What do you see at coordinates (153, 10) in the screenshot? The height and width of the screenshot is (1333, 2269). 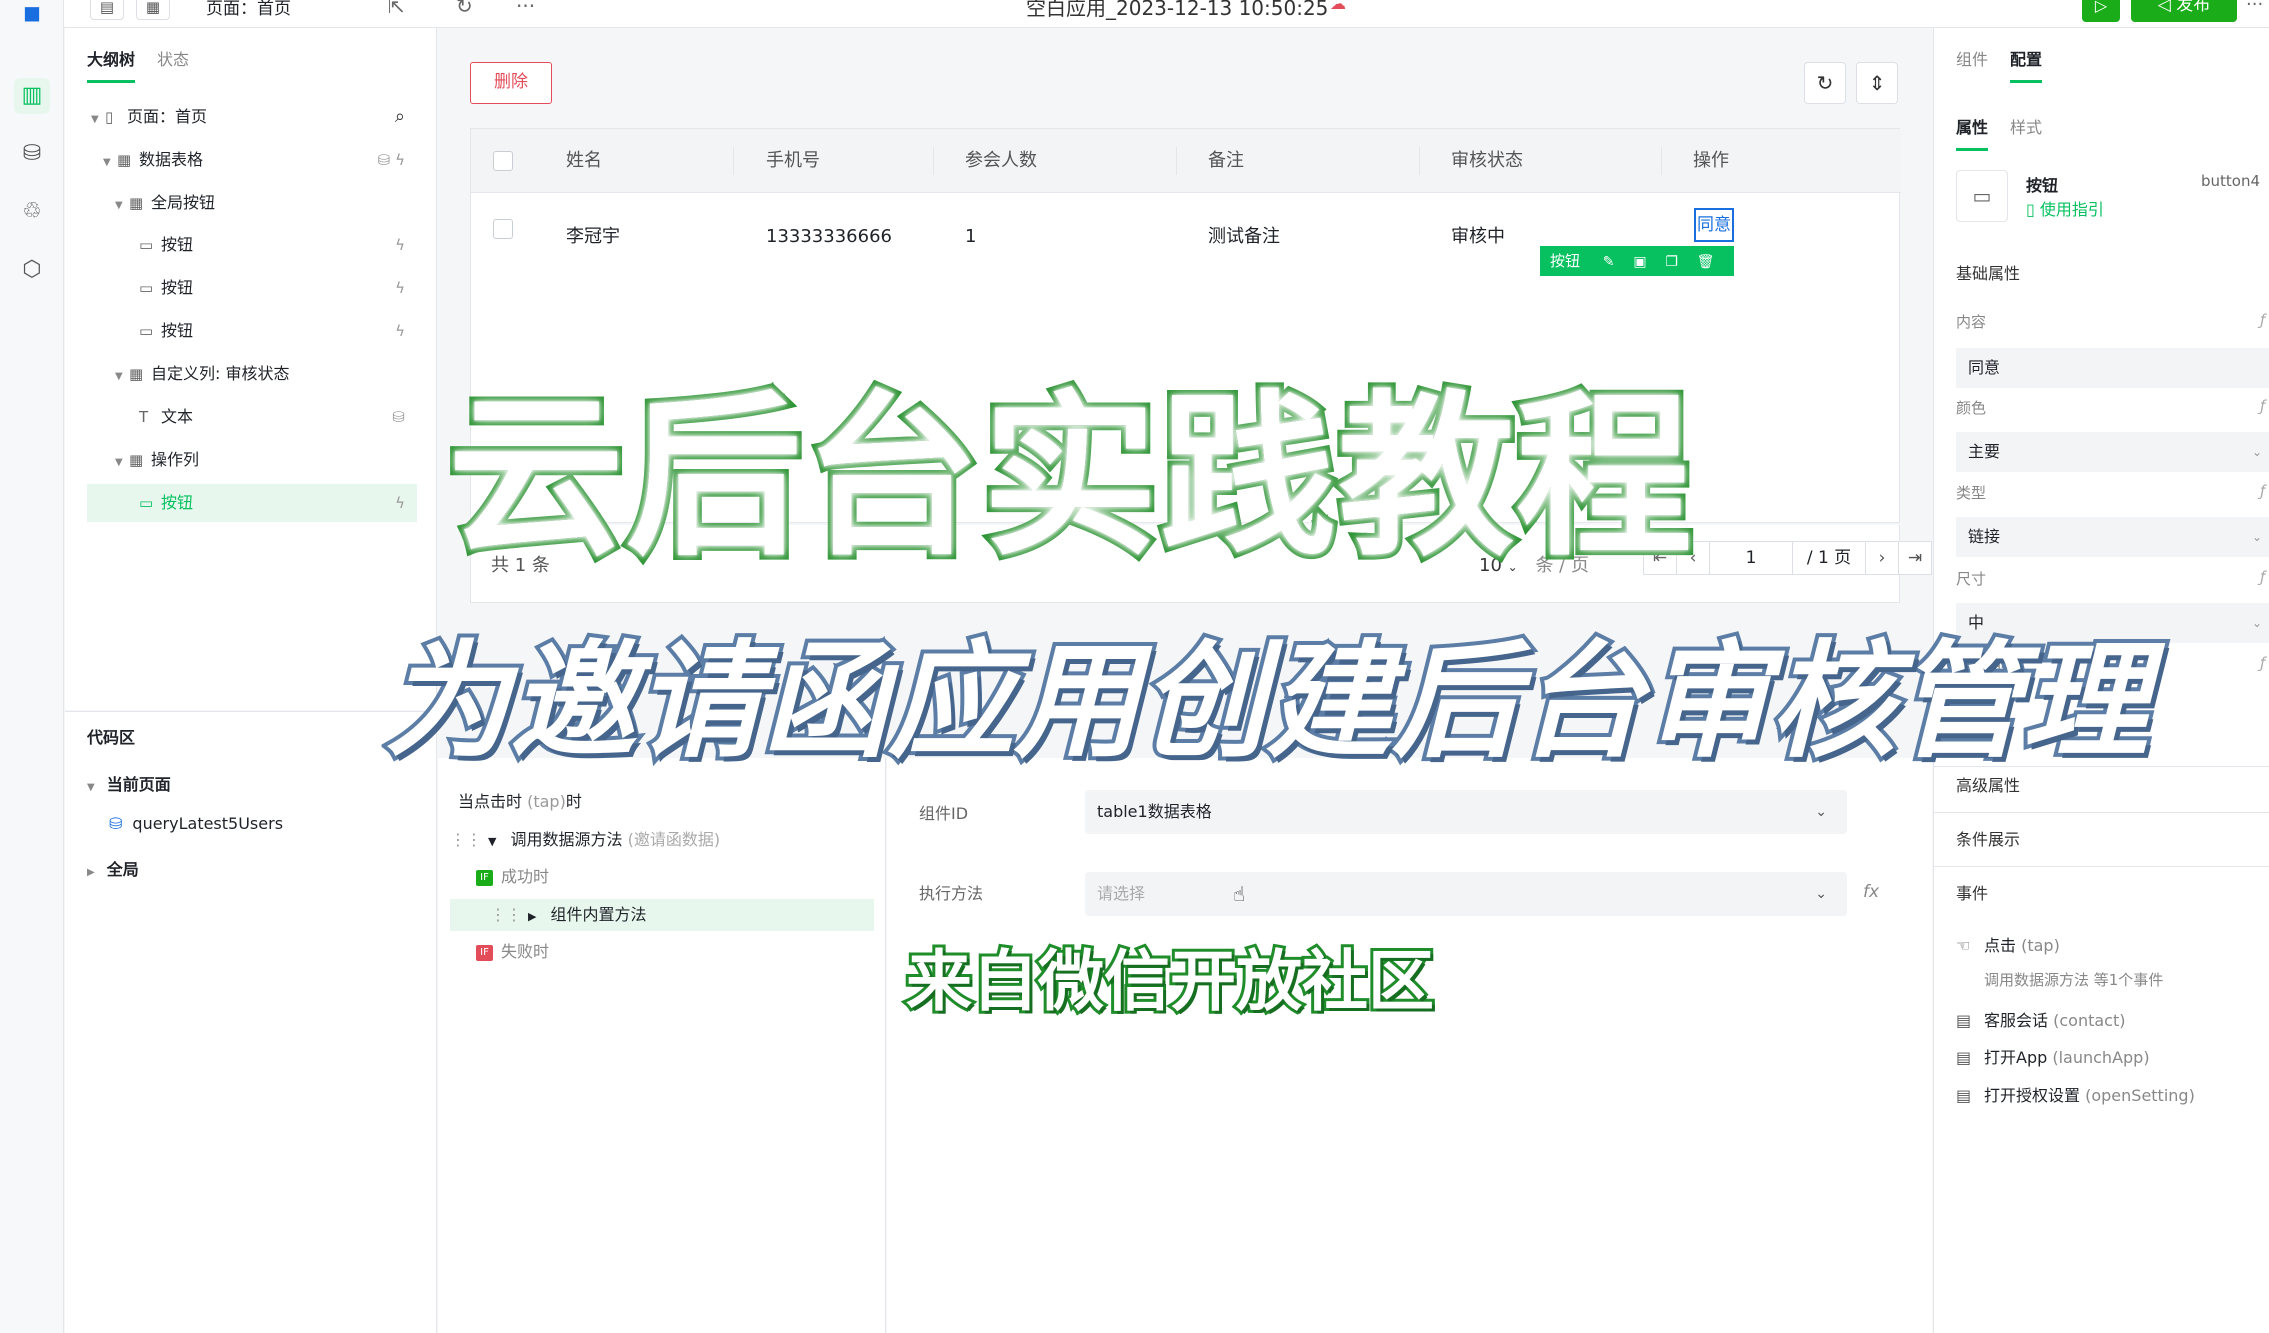 I see `layout-view-icon: ▦` at bounding box center [153, 10].